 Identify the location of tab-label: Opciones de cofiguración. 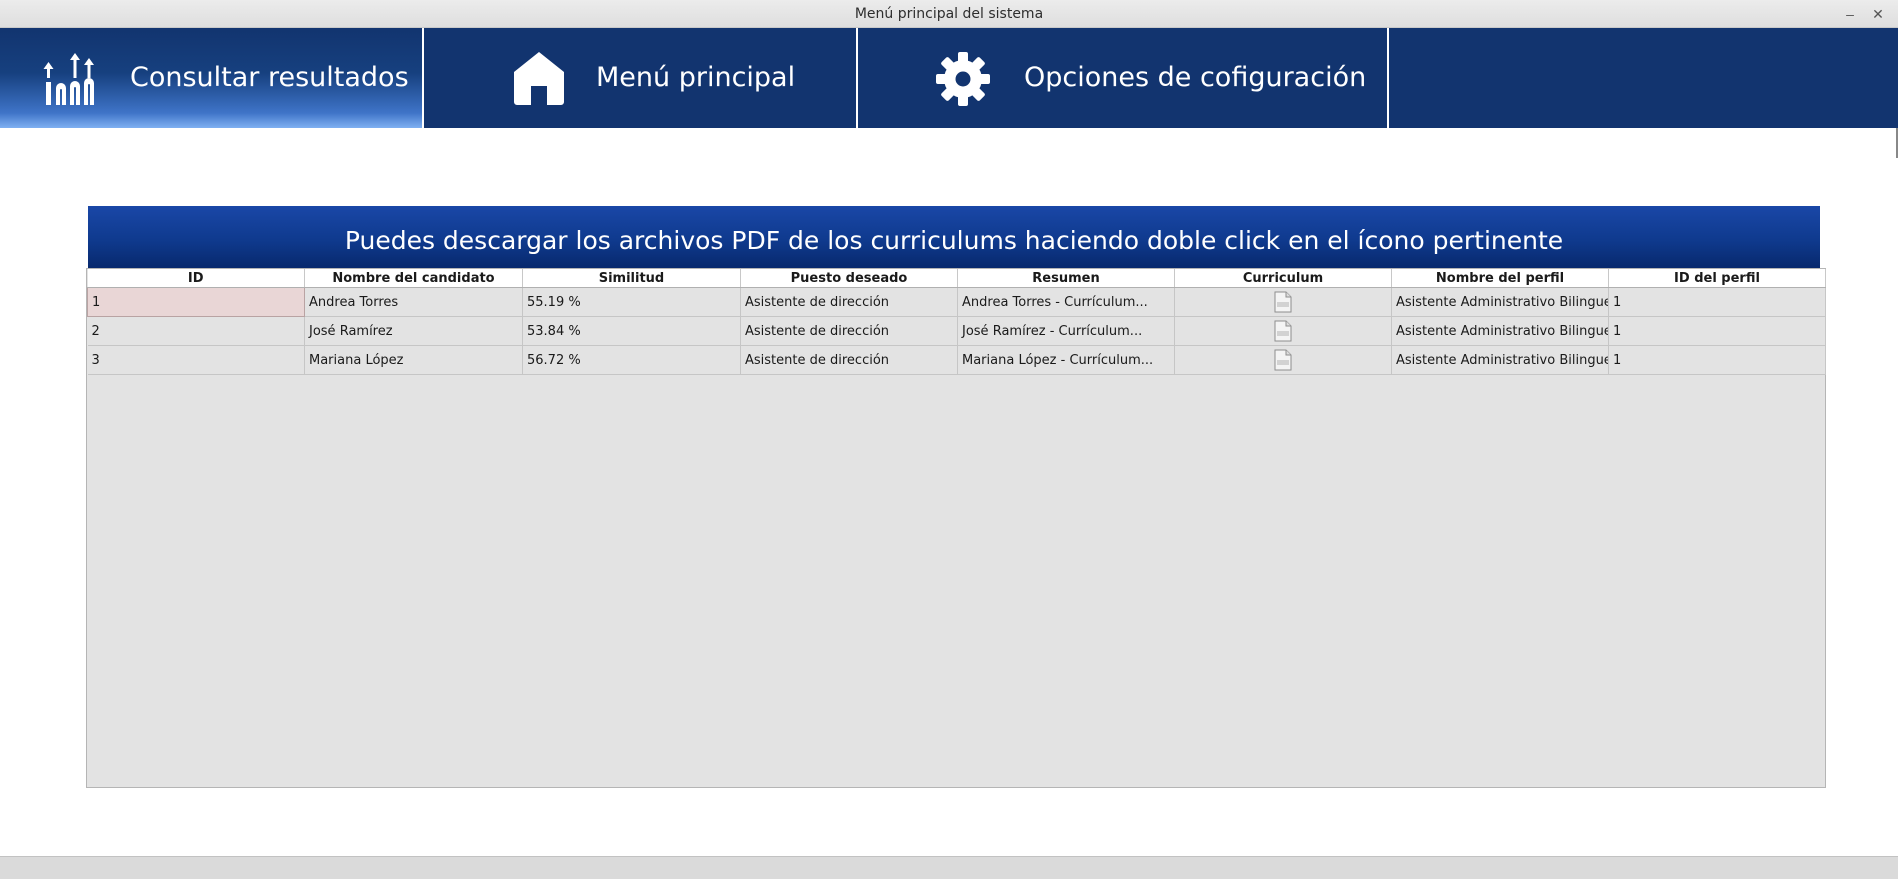
(1195, 77).